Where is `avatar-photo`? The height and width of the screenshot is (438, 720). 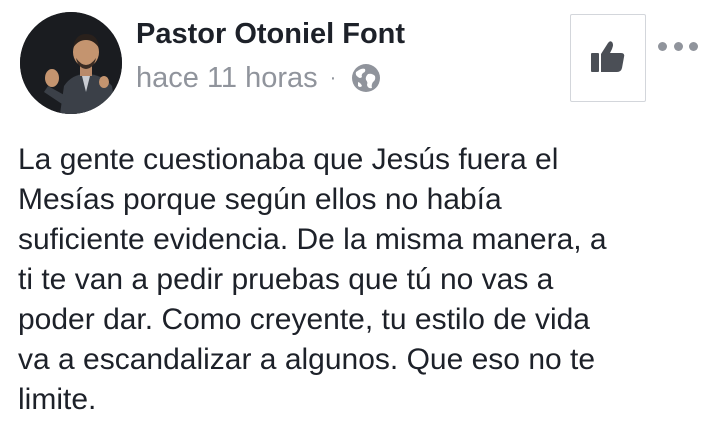 avatar-photo is located at coordinates (71, 63).